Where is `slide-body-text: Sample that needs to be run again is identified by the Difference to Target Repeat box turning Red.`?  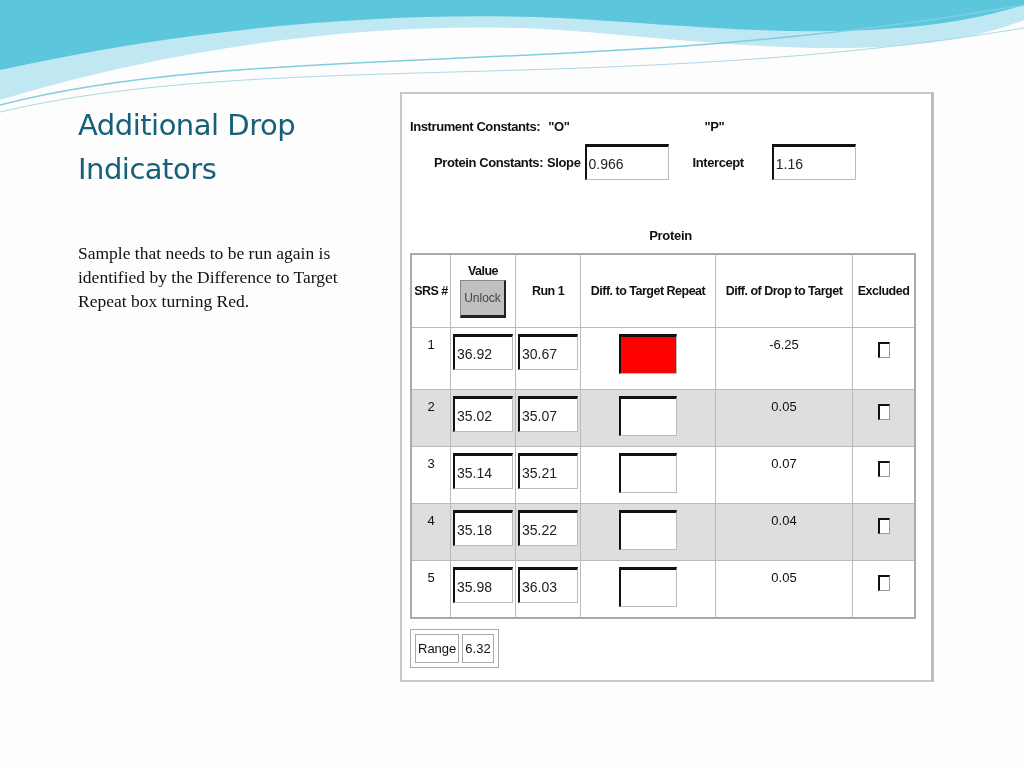
slide-body-text: Sample that needs to be run again is identified by the Difference to Target Repeat box turning Red. is located at coordinates (208, 277).